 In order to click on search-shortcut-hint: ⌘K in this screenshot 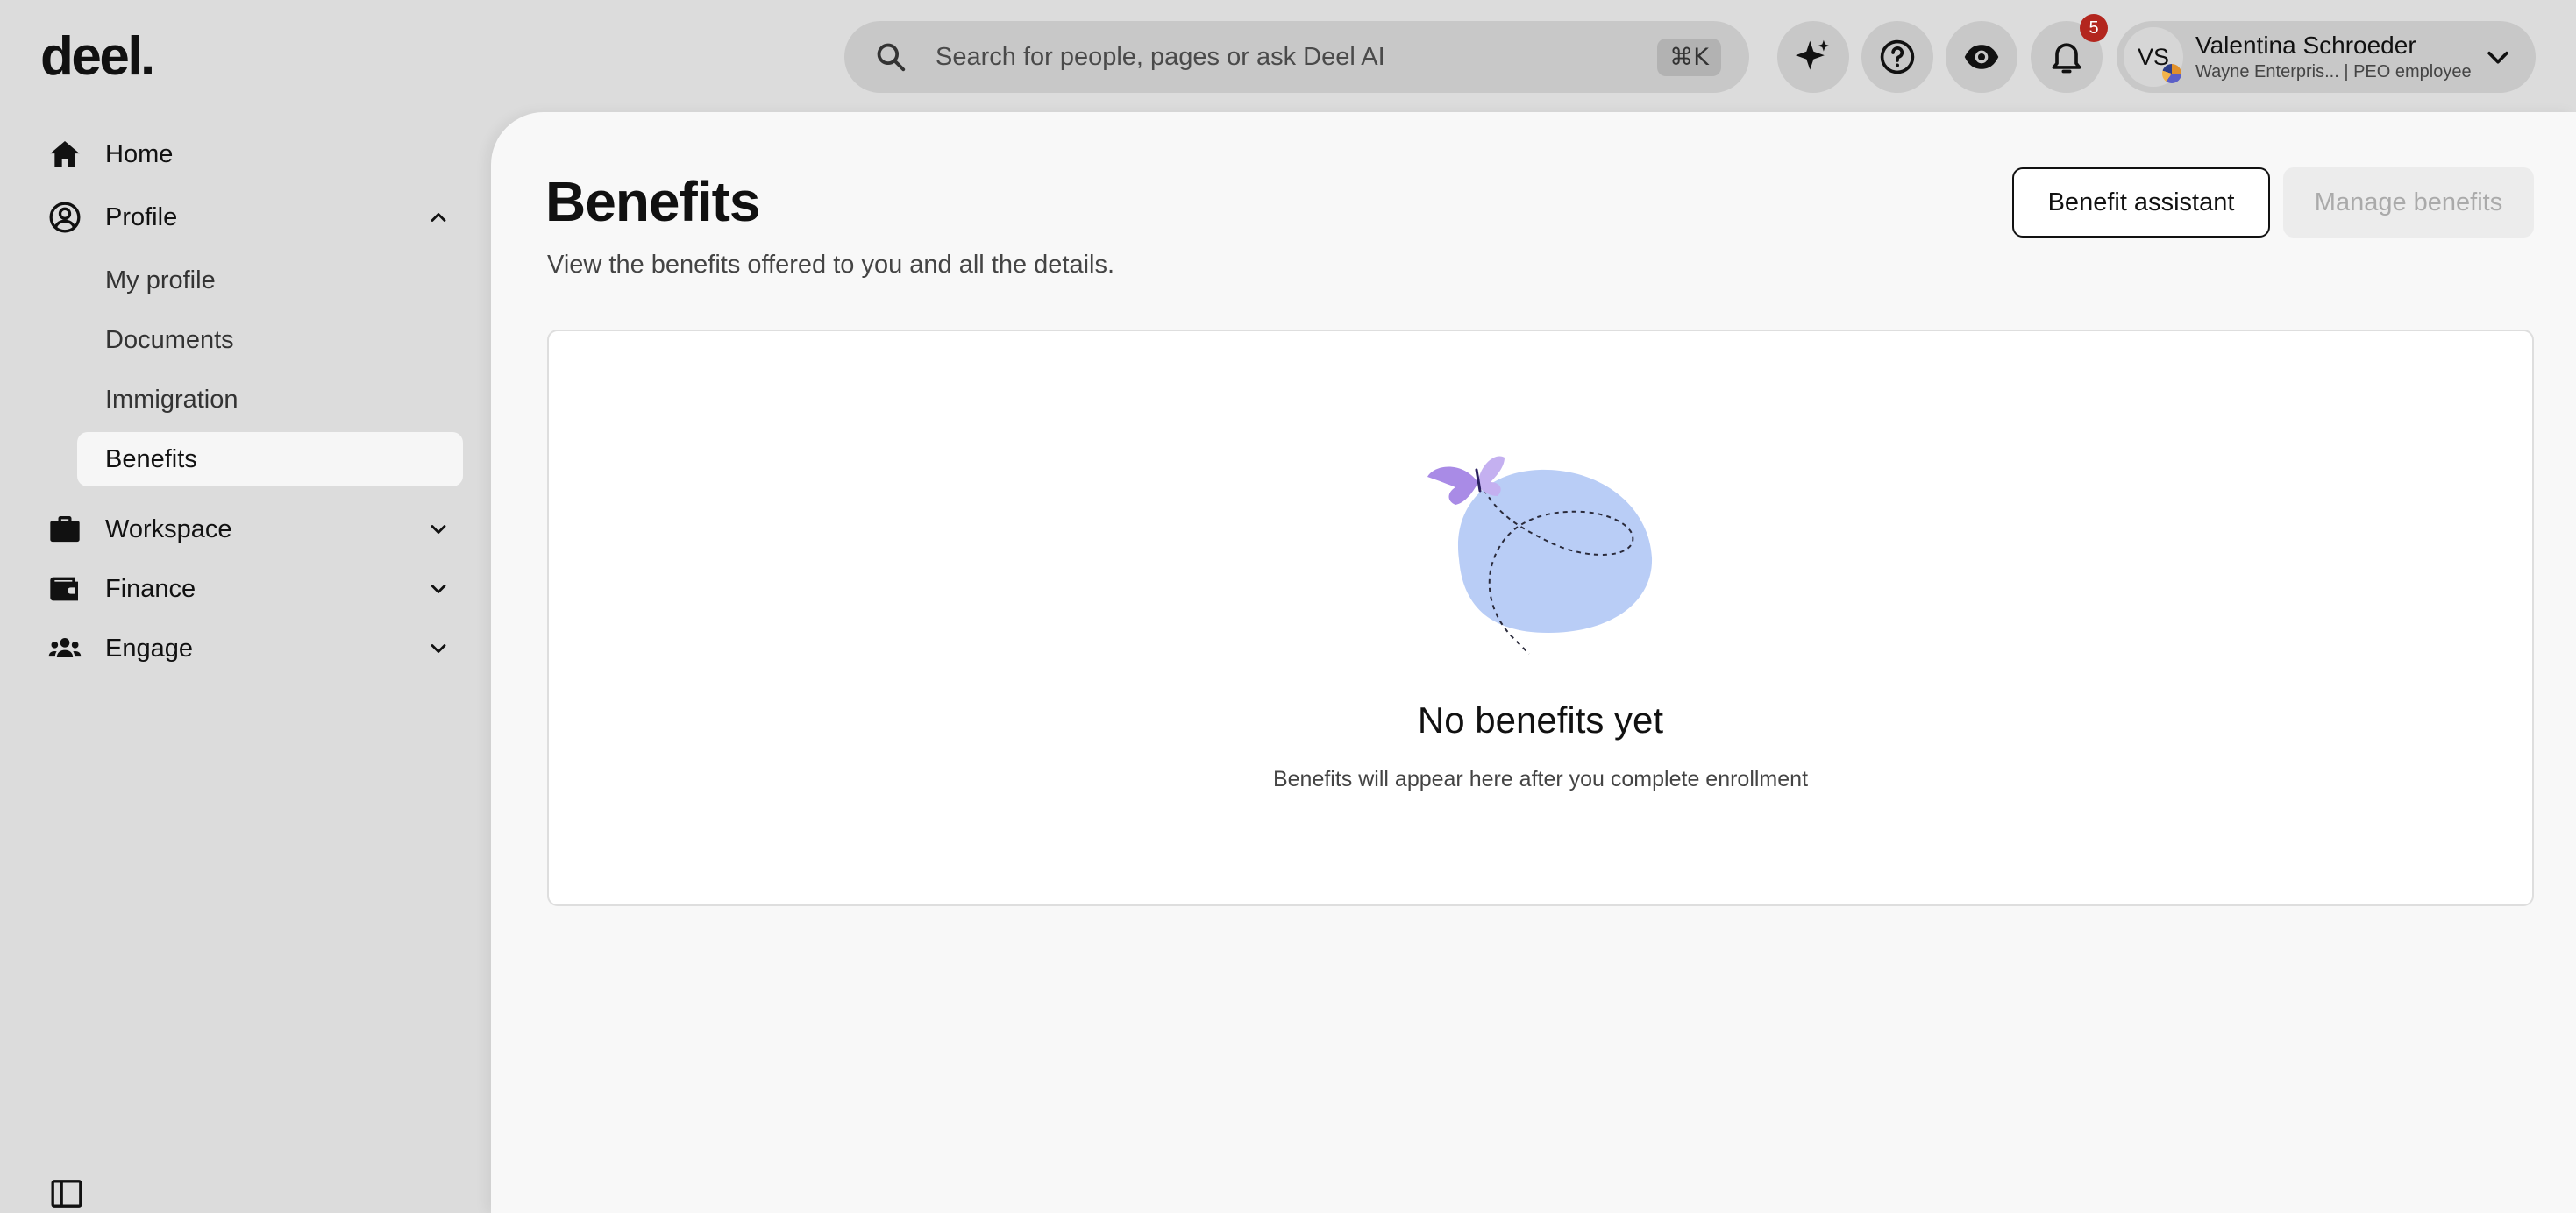, I will do `click(1689, 57)`.